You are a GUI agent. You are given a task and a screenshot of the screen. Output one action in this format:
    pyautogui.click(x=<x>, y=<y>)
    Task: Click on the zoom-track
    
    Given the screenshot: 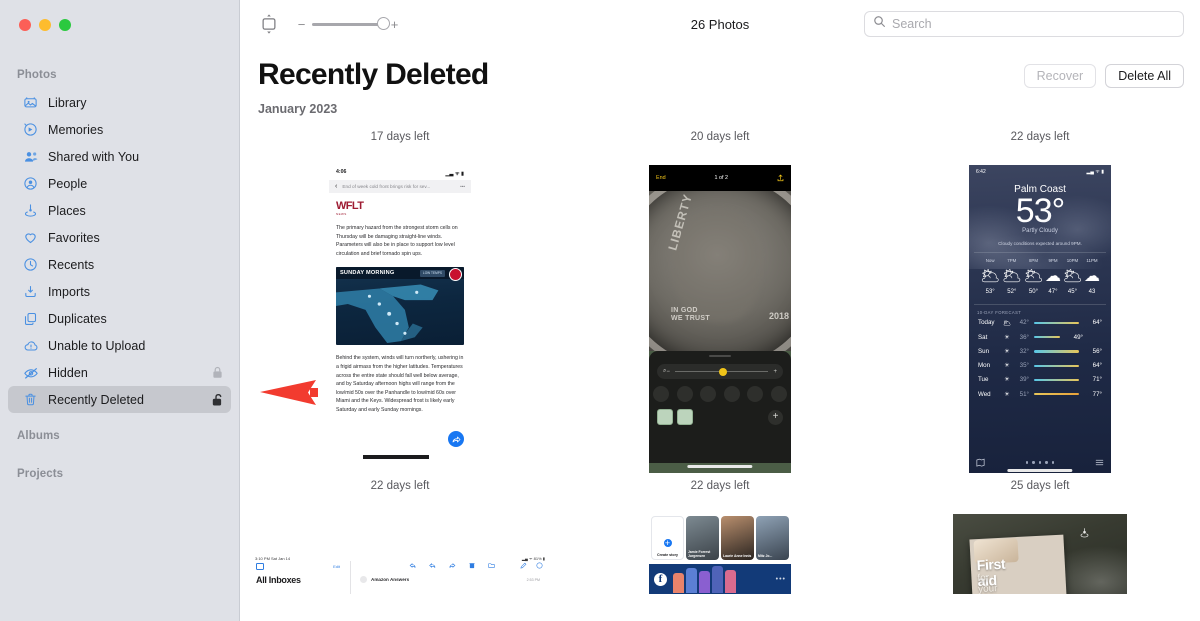 What is the action you would take?
    pyautogui.click(x=721, y=371)
    